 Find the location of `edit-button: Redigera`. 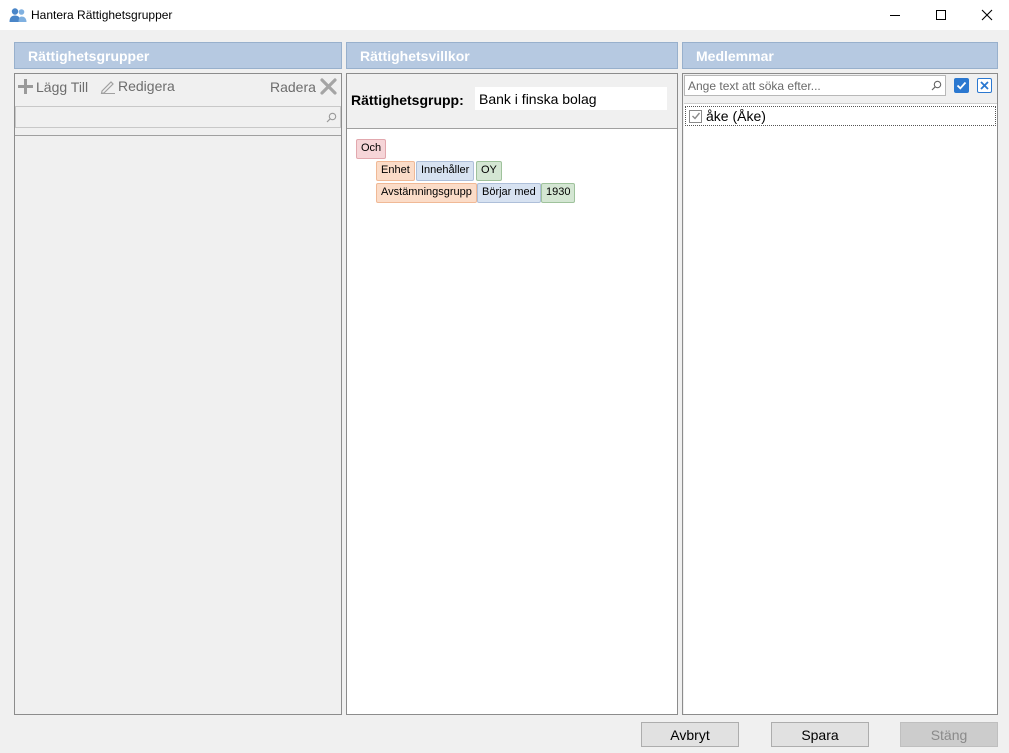

edit-button: Redigera is located at coordinates (137, 86).